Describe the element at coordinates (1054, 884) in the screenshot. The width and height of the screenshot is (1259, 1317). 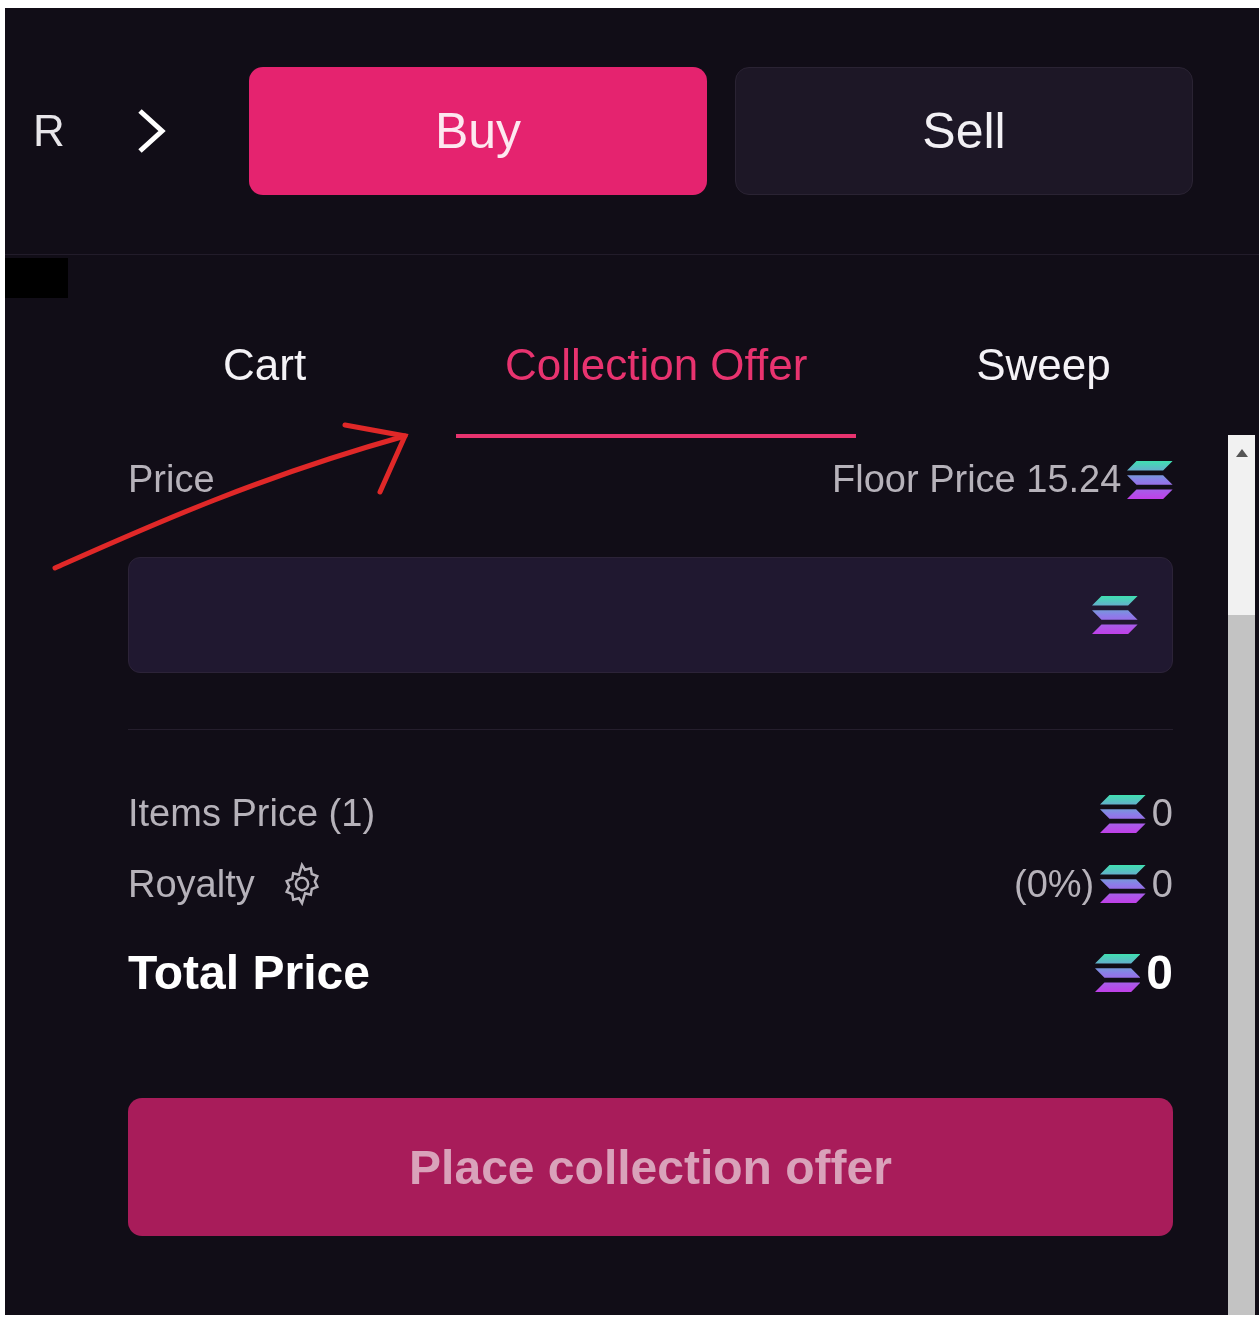
I see `royalty-percent: (0%)` at that location.